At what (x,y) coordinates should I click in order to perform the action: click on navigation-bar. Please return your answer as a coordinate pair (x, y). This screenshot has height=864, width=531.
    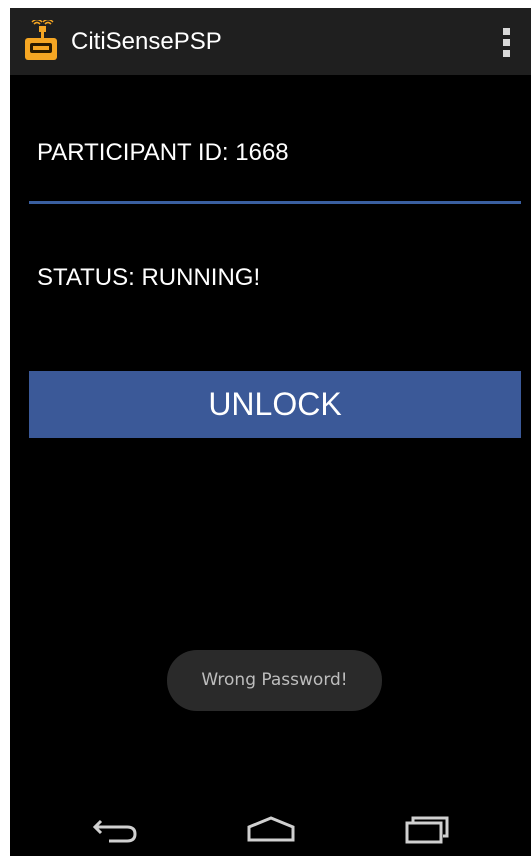
    Looking at the image, I should click on (270, 827).